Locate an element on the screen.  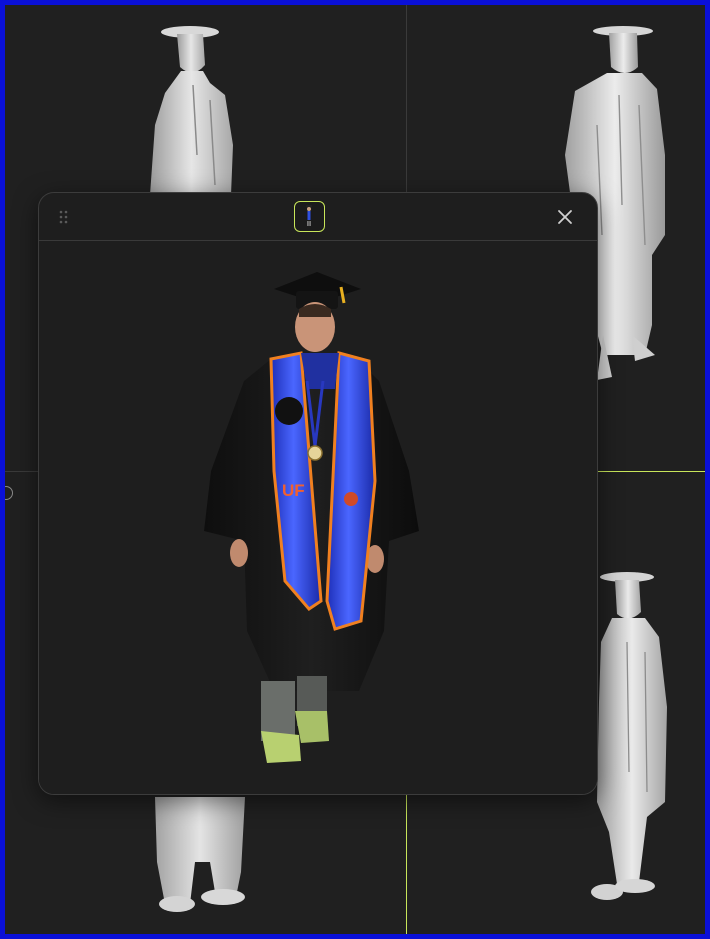
close-icon is located at coordinates (565, 217).